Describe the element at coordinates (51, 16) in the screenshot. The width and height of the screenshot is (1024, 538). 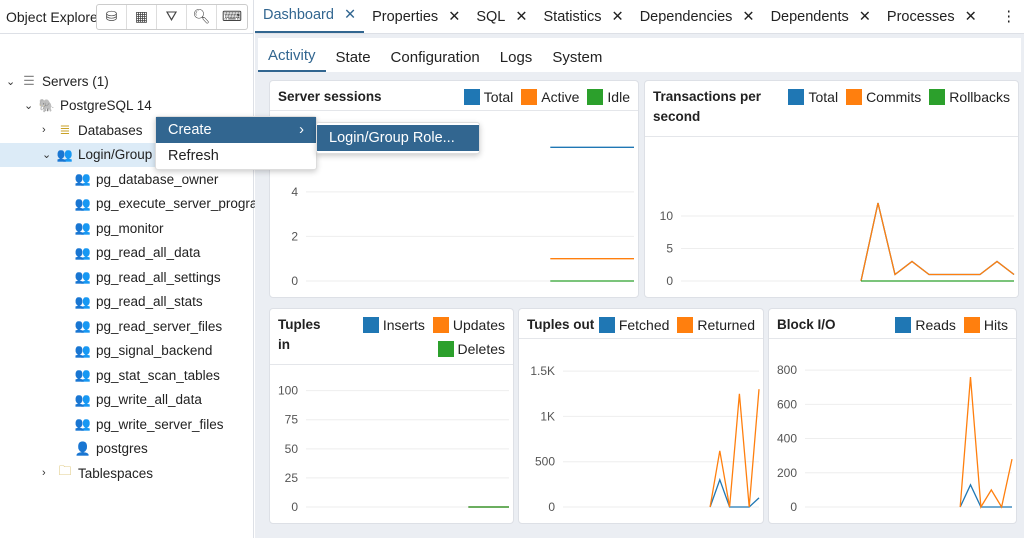
I see `panel-title: Object Explorer` at that location.